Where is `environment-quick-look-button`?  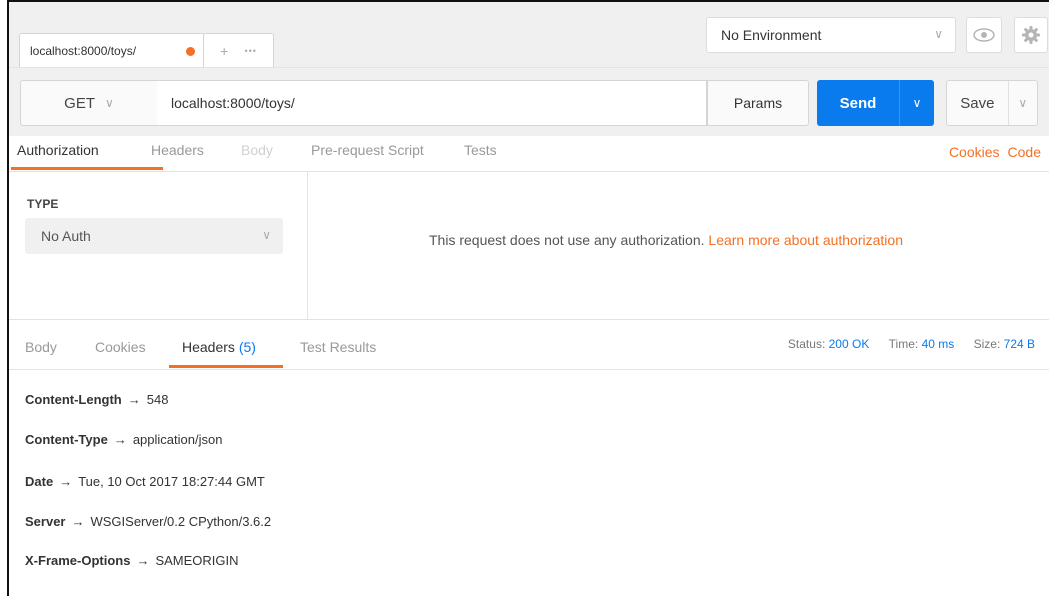 environment-quick-look-button is located at coordinates (984, 35).